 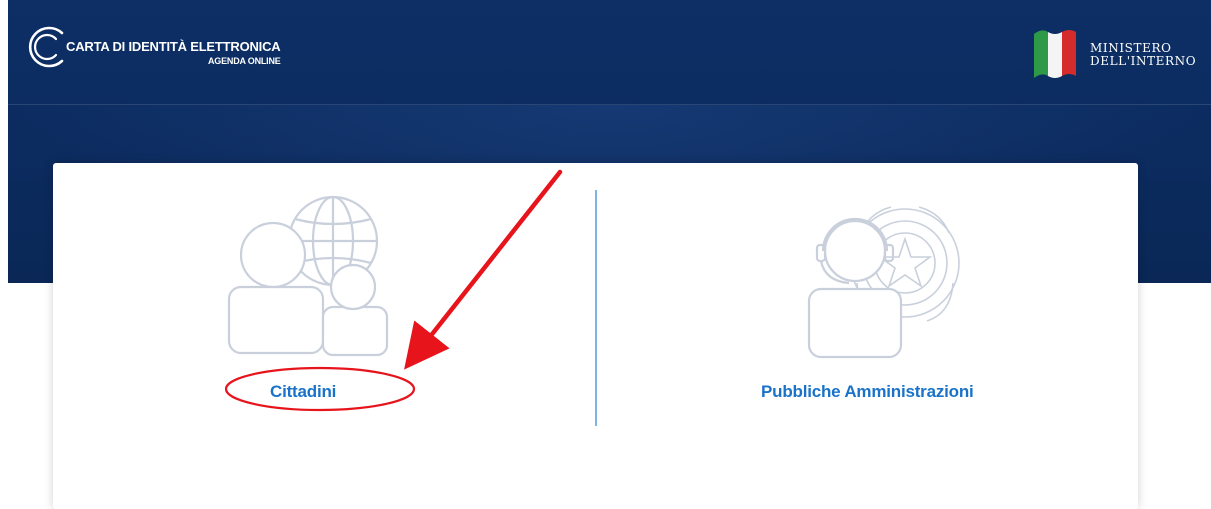 I want to click on brand-subtitle: AGENDA ONLINE, so click(x=244, y=61).